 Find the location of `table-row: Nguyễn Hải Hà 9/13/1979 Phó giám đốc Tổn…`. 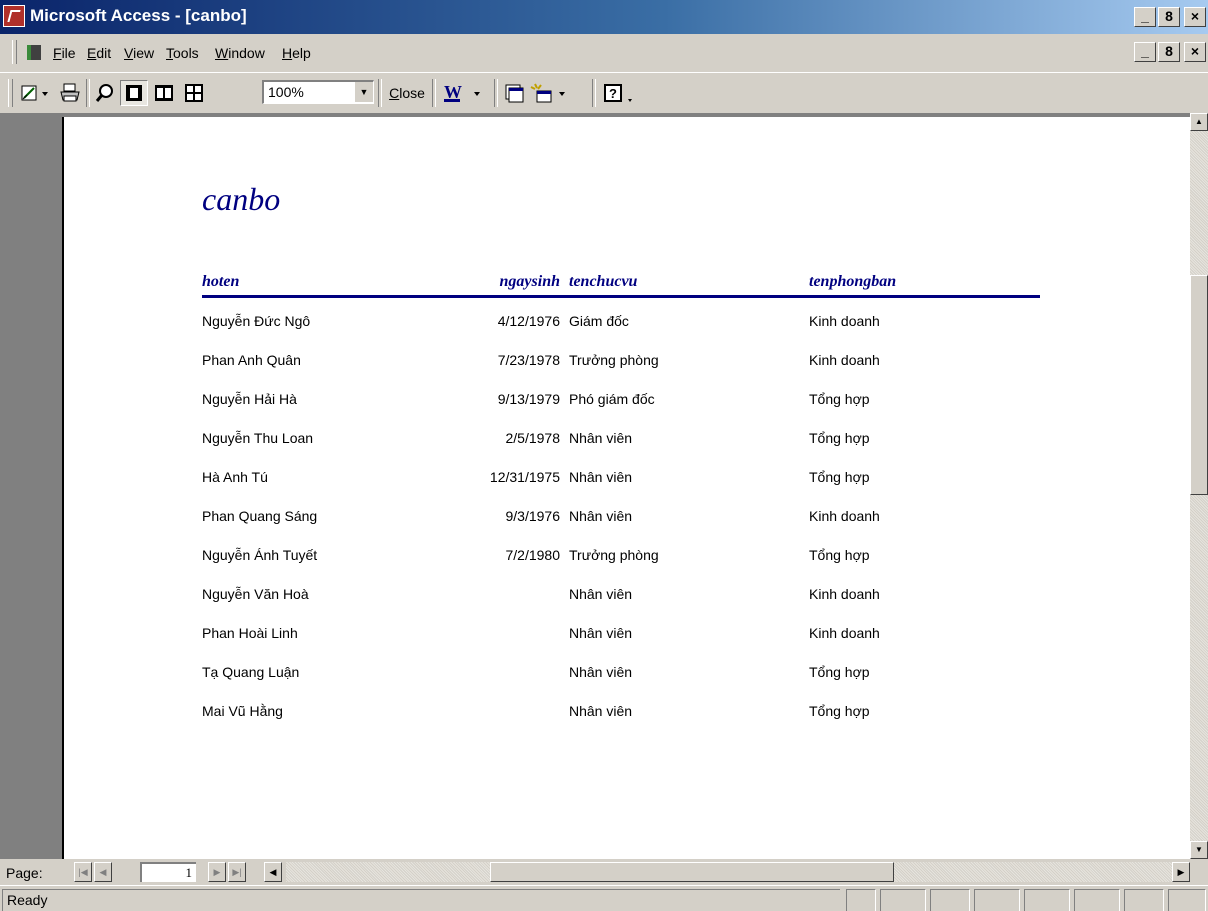

table-row: Nguyễn Hải Hà 9/13/1979 Phó giám đốc Tổn… is located at coordinates (627, 411).